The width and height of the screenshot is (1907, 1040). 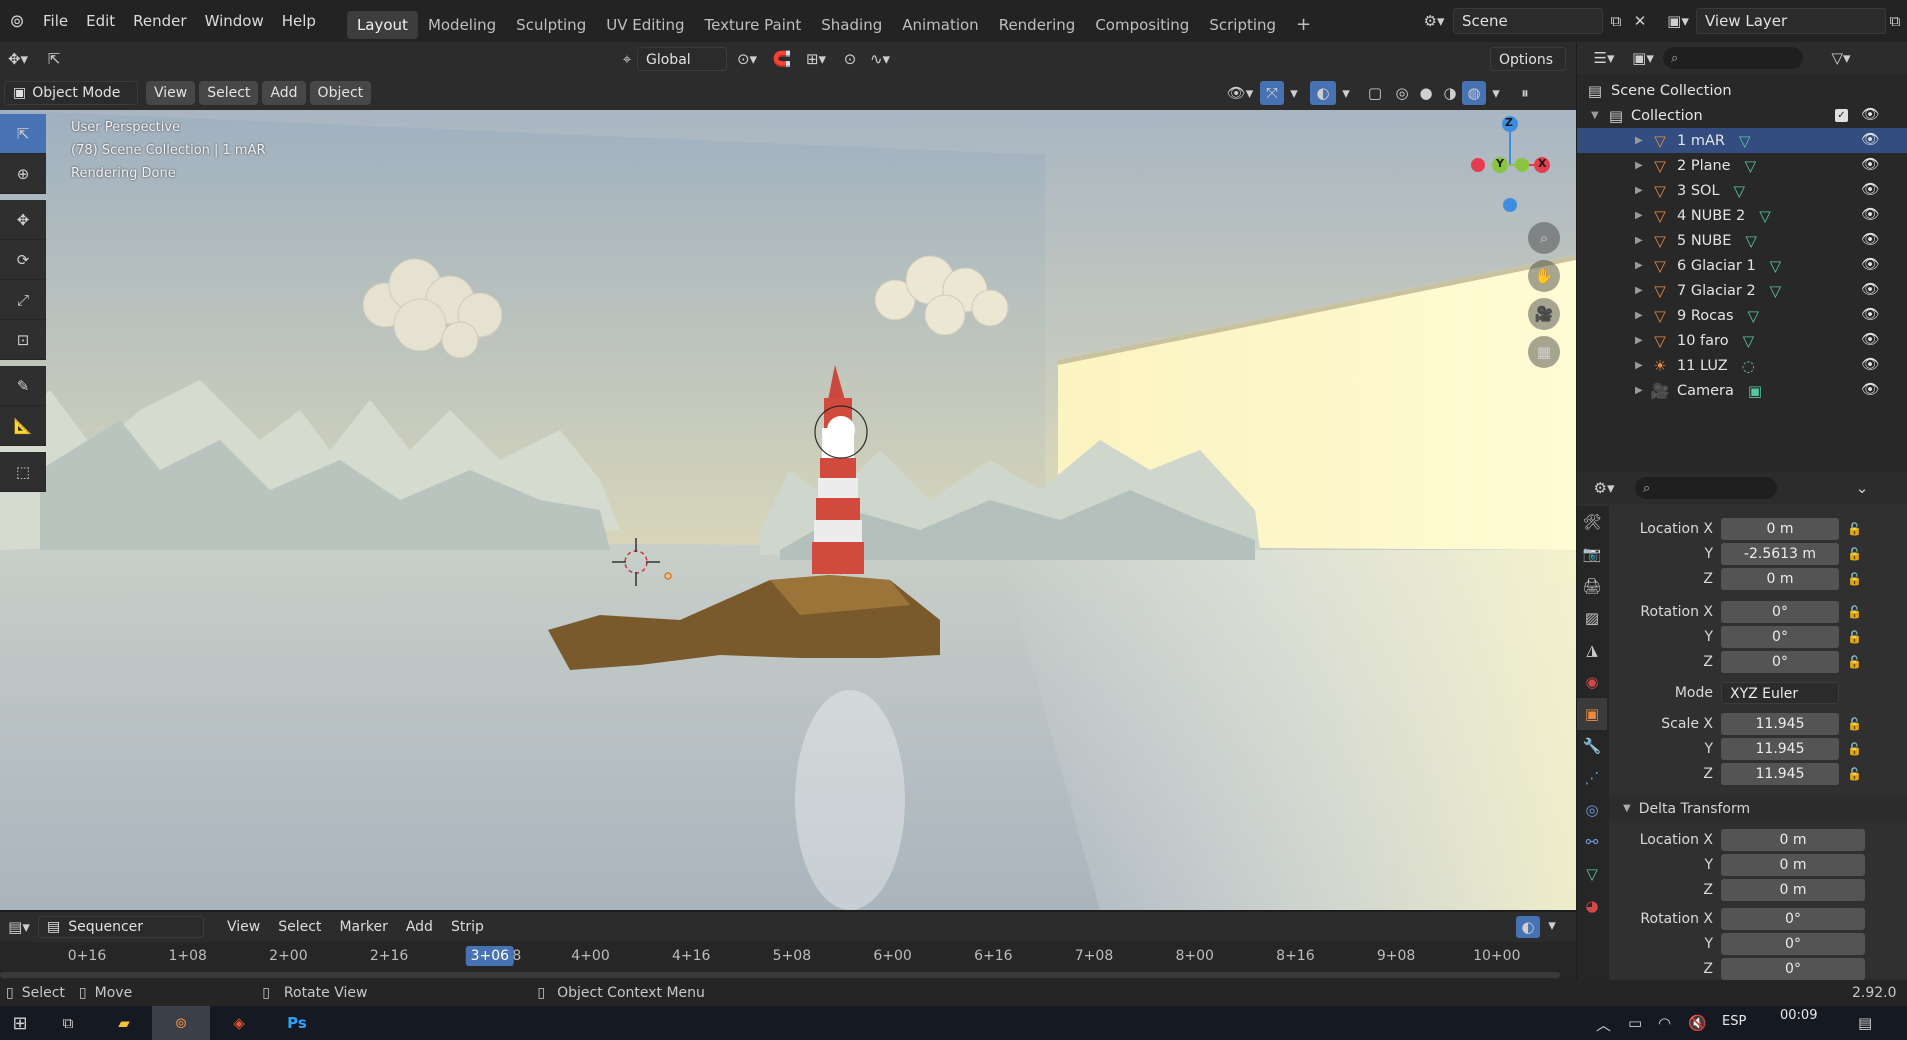 What do you see at coordinates (1697, 1023) in the screenshot?
I see `volume-muted-icon: 🔇` at bounding box center [1697, 1023].